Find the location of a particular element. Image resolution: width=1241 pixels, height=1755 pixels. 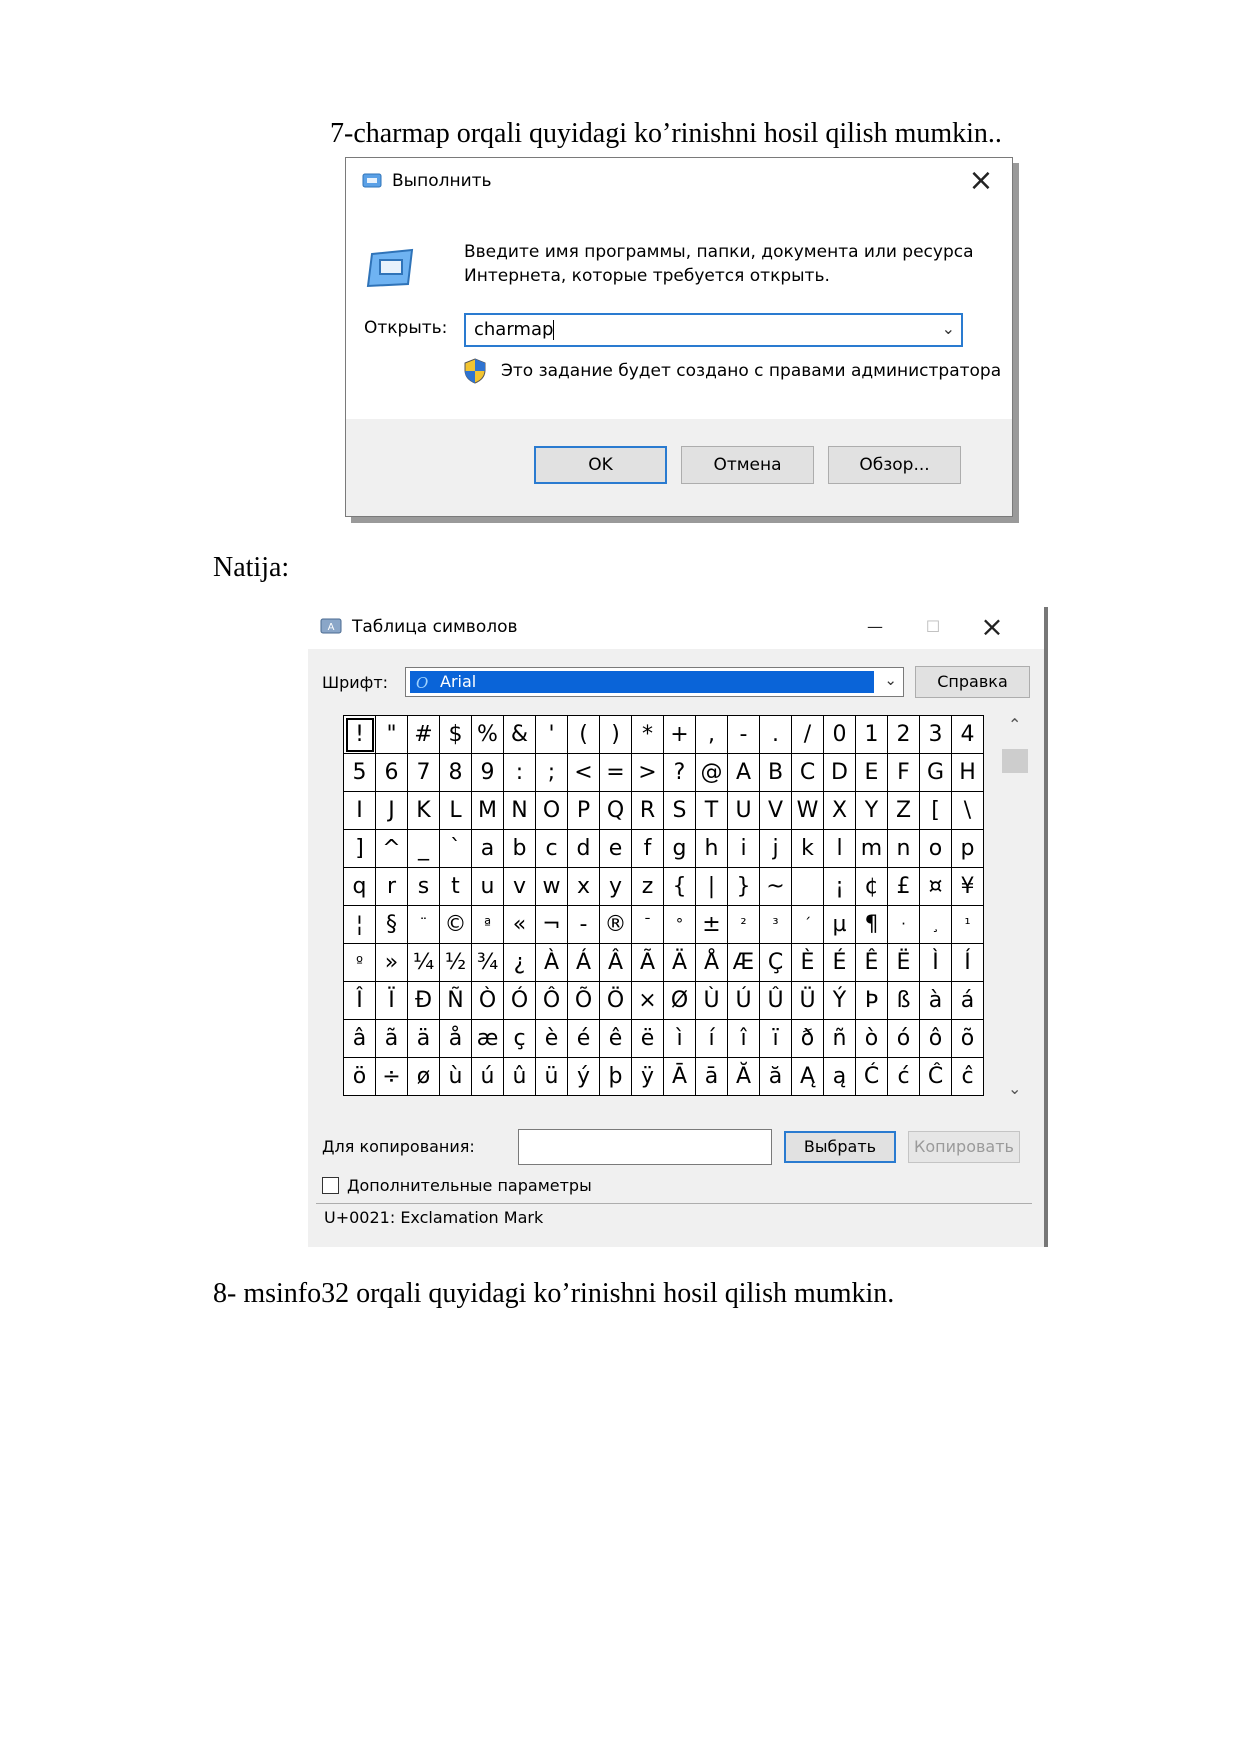

char-cell: P is located at coordinates (583, 810).